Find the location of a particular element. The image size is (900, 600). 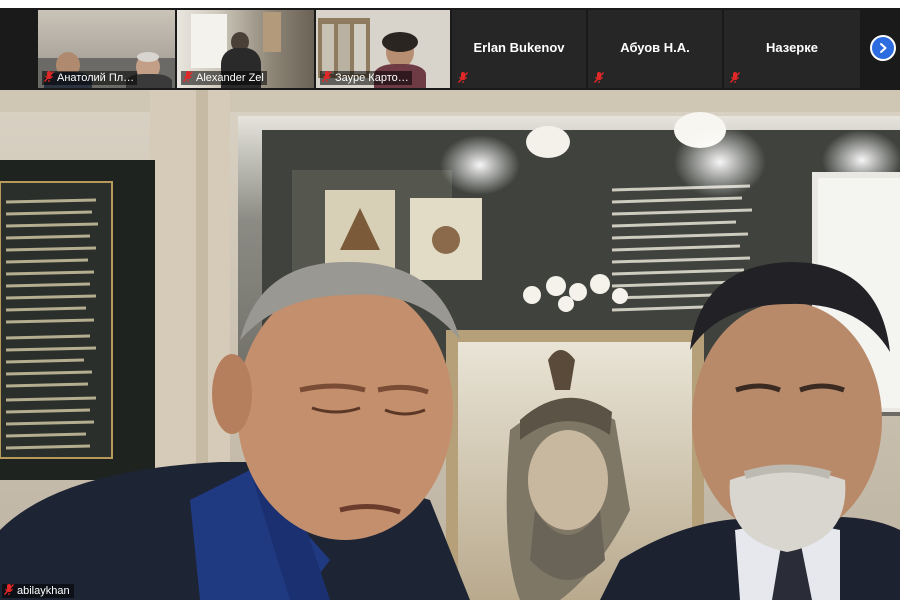

next-page-button is located at coordinates (883, 48).